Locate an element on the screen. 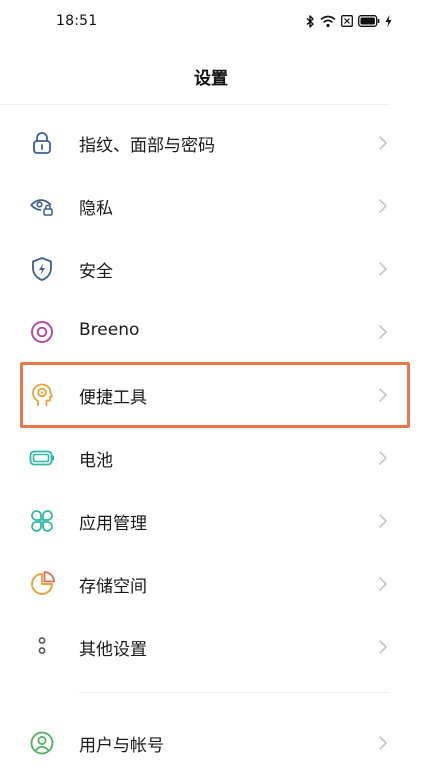 The height and width of the screenshot is (772, 422). pie-chart-icon is located at coordinates (42, 584).